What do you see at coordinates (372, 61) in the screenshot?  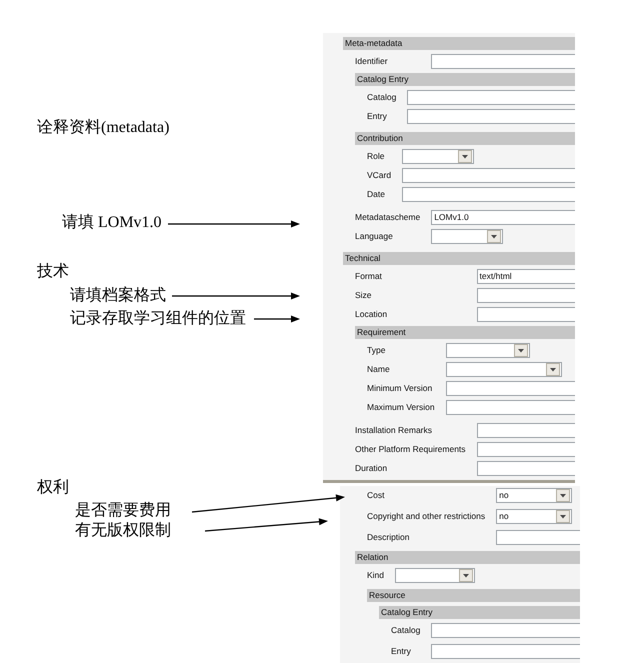 I see `field-label: Identifier` at bounding box center [372, 61].